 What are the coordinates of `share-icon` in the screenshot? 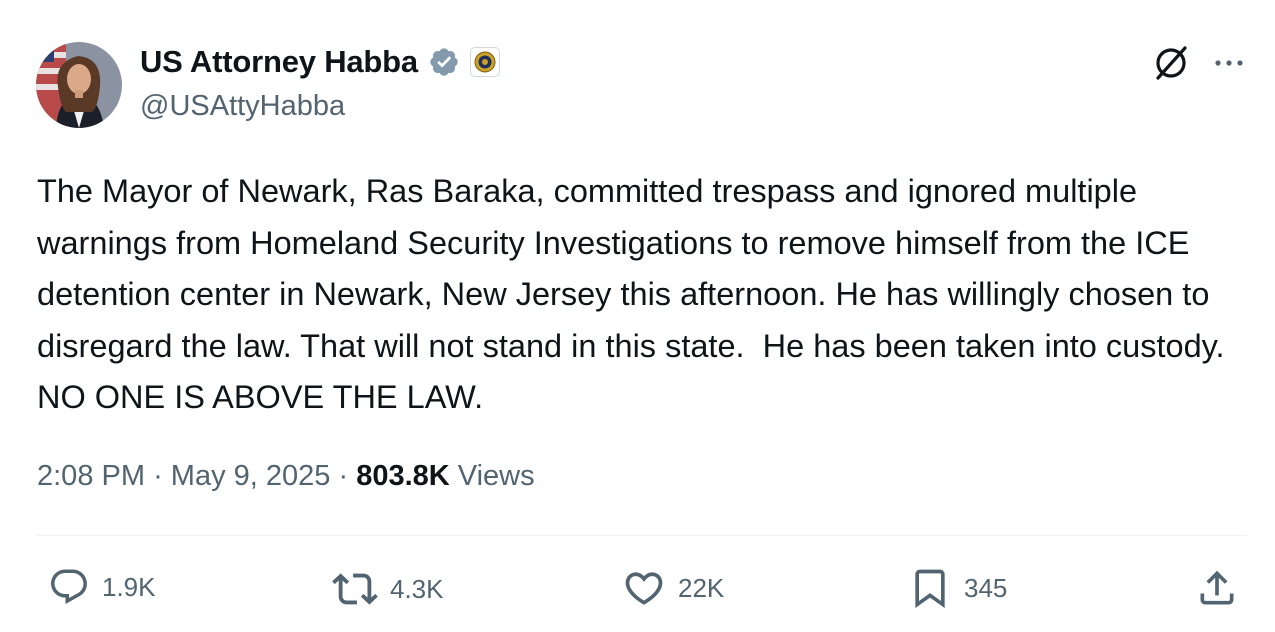 It's located at (1217, 587).